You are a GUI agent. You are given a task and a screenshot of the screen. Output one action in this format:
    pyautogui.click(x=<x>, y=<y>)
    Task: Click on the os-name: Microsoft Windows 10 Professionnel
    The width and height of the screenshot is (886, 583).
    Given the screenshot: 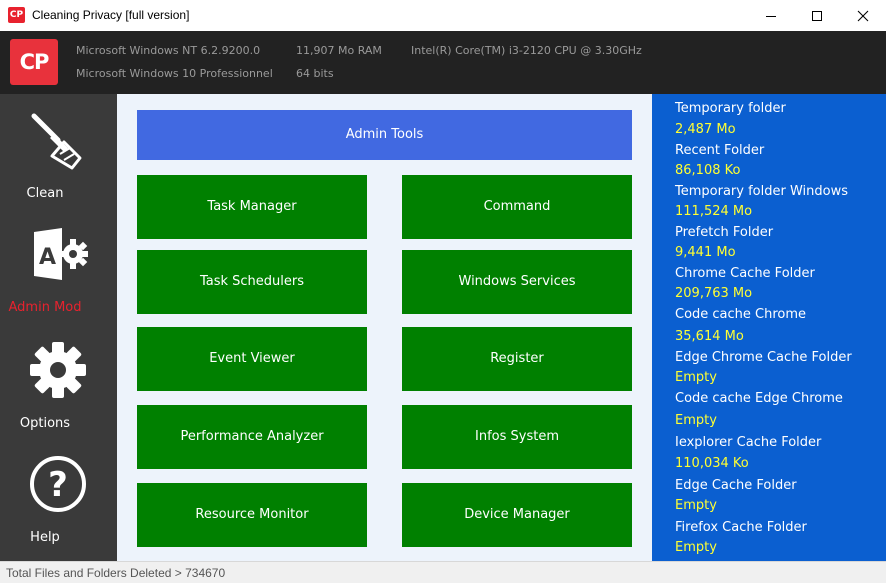 What is the action you would take?
    pyautogui.click(x=174, y=73)
    